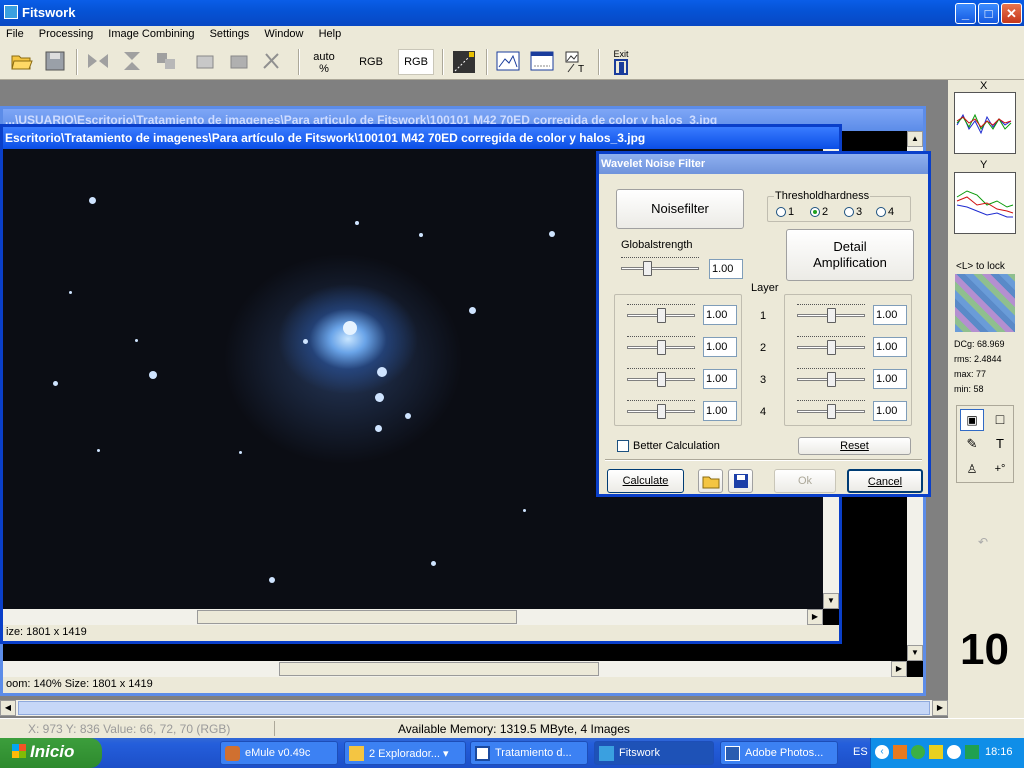 The height and width of the screenshot is (768, 1024). I want to click on noise-layer-1-slider, so click(661, 315).